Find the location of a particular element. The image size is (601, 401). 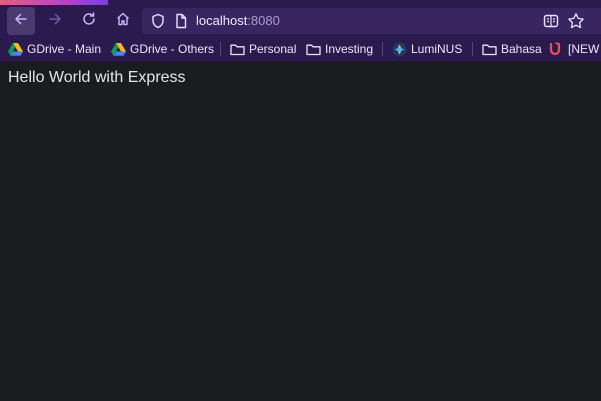

reader-view-icon is located at coordinates (551, 23).